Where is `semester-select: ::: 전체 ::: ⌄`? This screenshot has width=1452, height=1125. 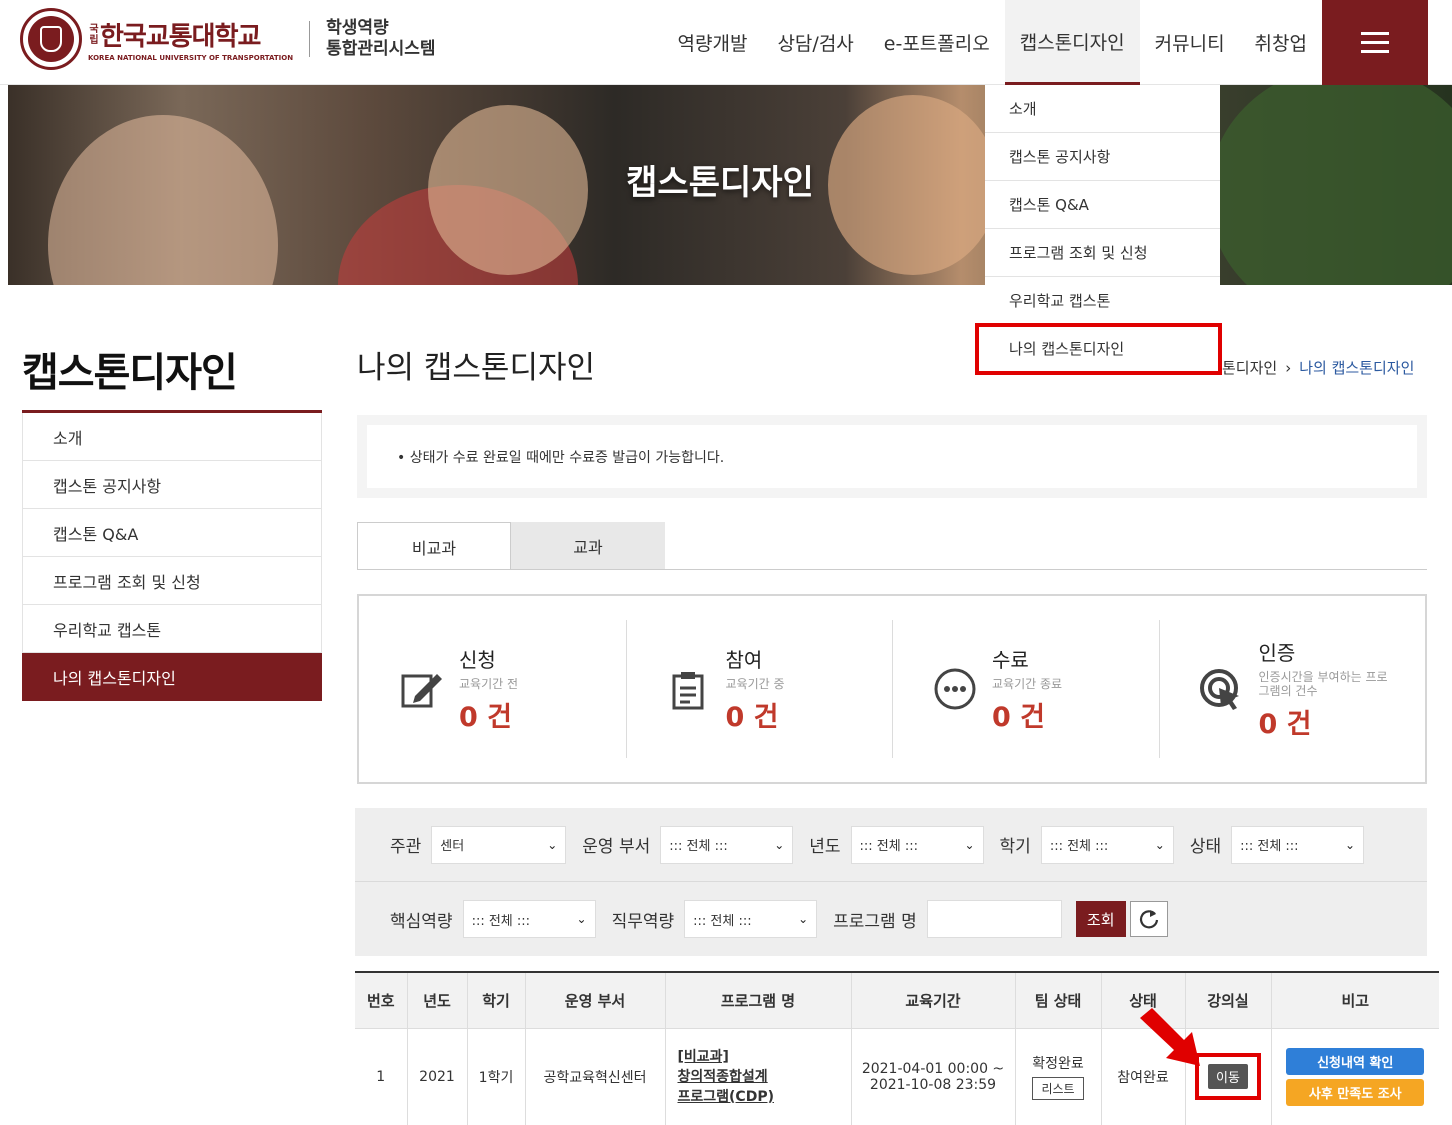
semester-select: ::: 전체 ::: ⌄ is located at coordinates (1107, 844).